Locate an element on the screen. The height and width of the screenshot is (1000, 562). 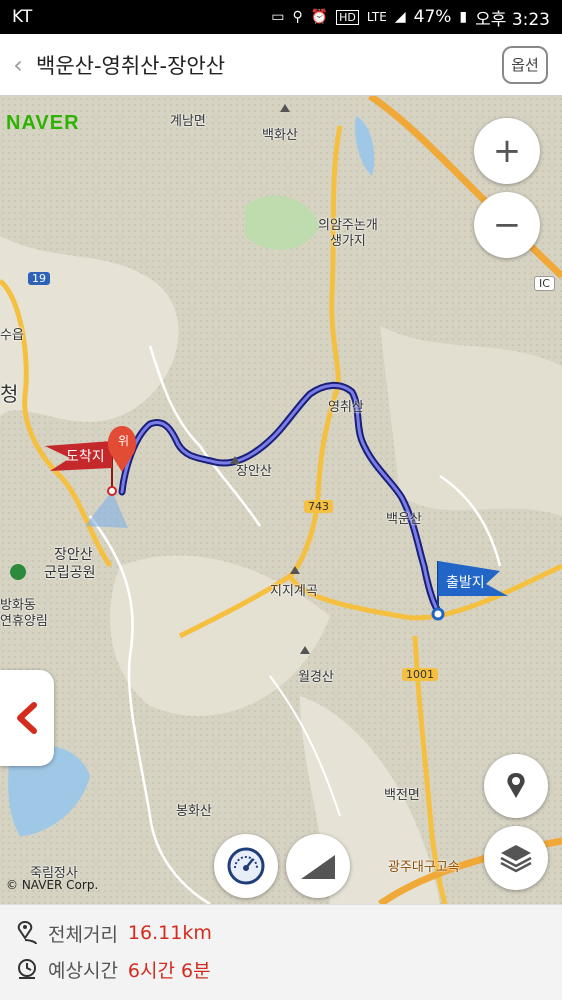
map-label-bonghwa: 봉화산 is located at coordinates (194, 811).